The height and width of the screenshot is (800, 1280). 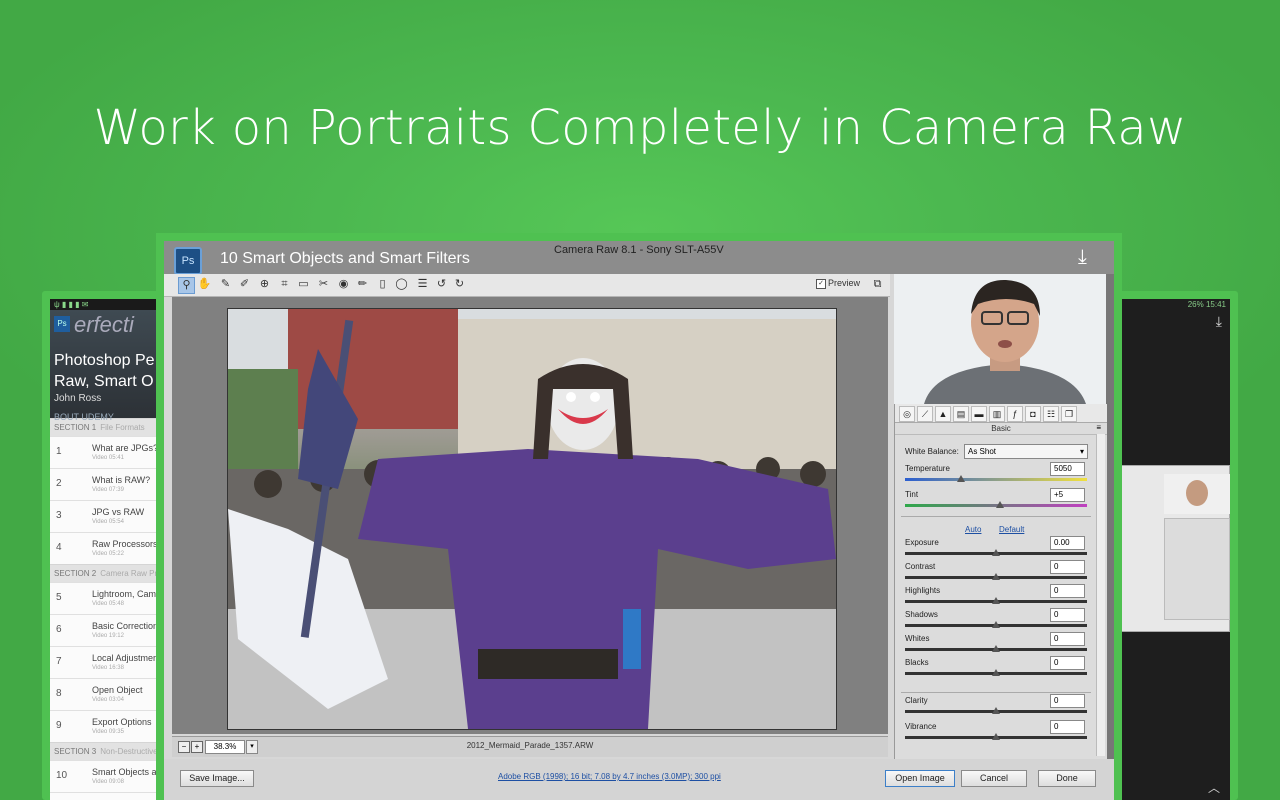 What do you see at coordinates (110, 726) in the screenshot?
I see `list-item: 9 Export Options Video 09:35` at bounding box center [110, 726].